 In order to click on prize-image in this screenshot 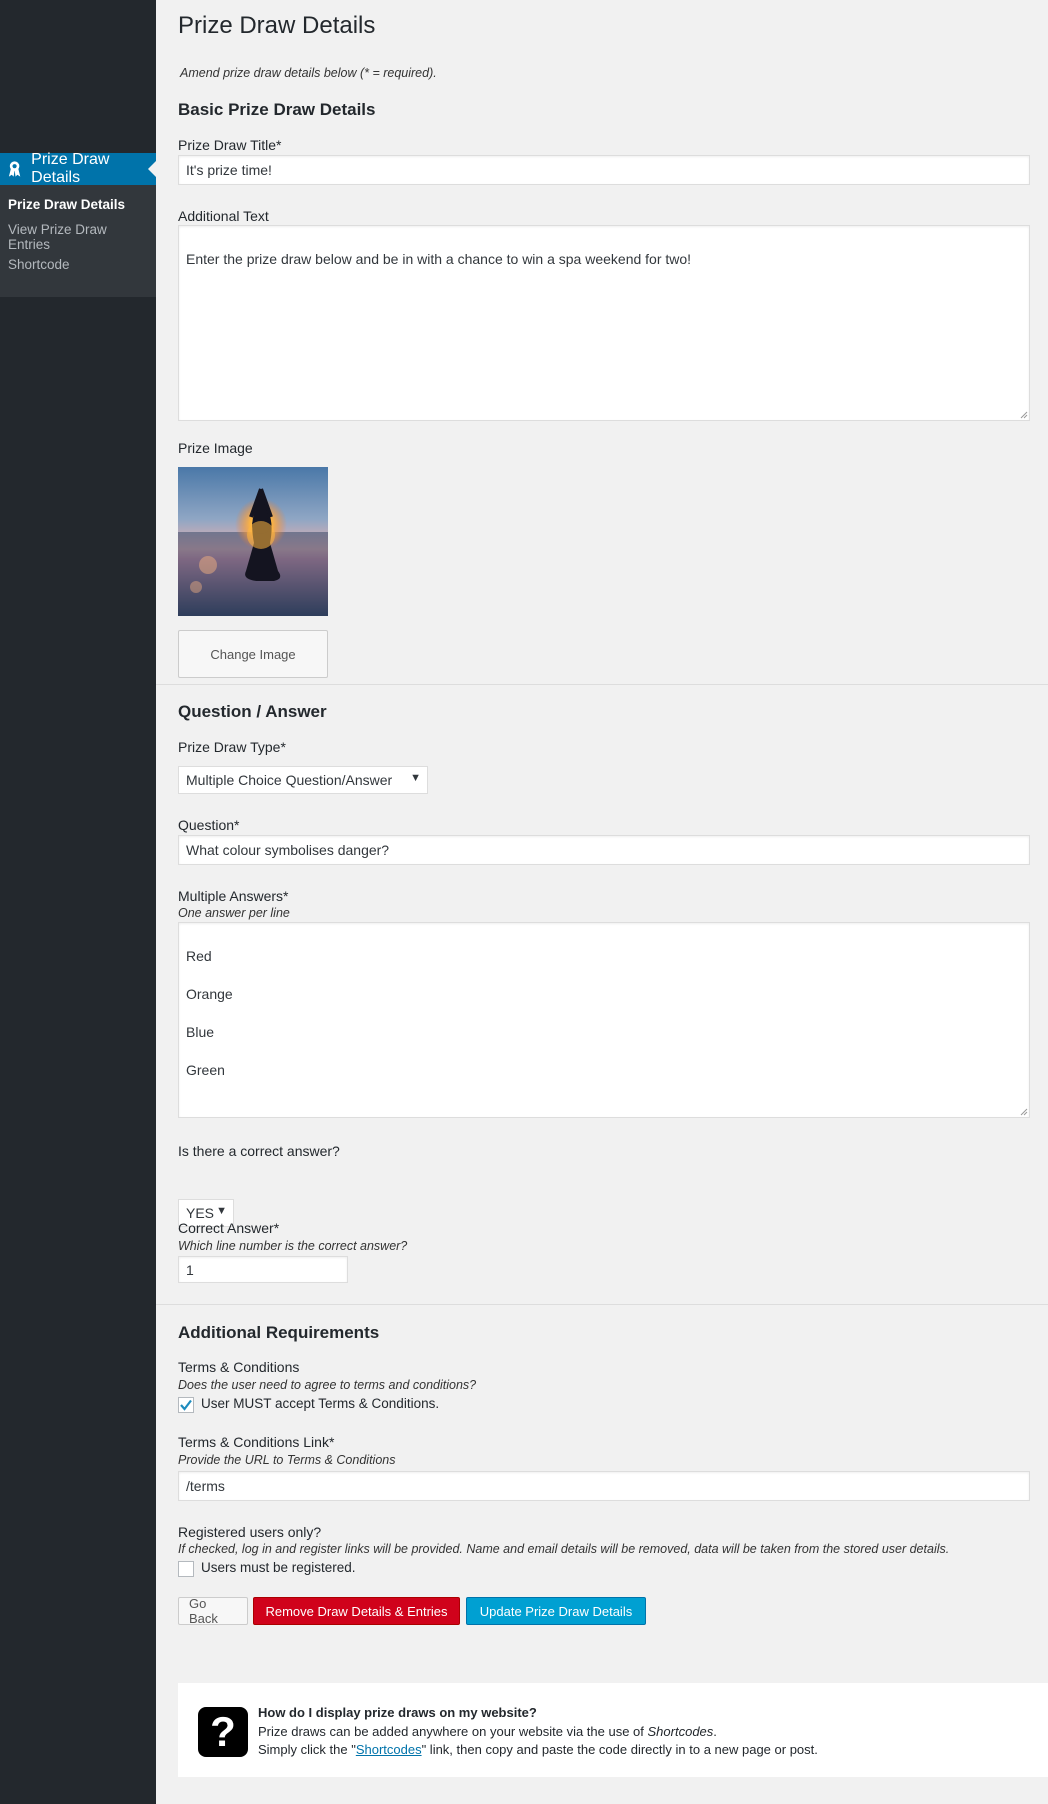, I will do `click(253, 541)`.